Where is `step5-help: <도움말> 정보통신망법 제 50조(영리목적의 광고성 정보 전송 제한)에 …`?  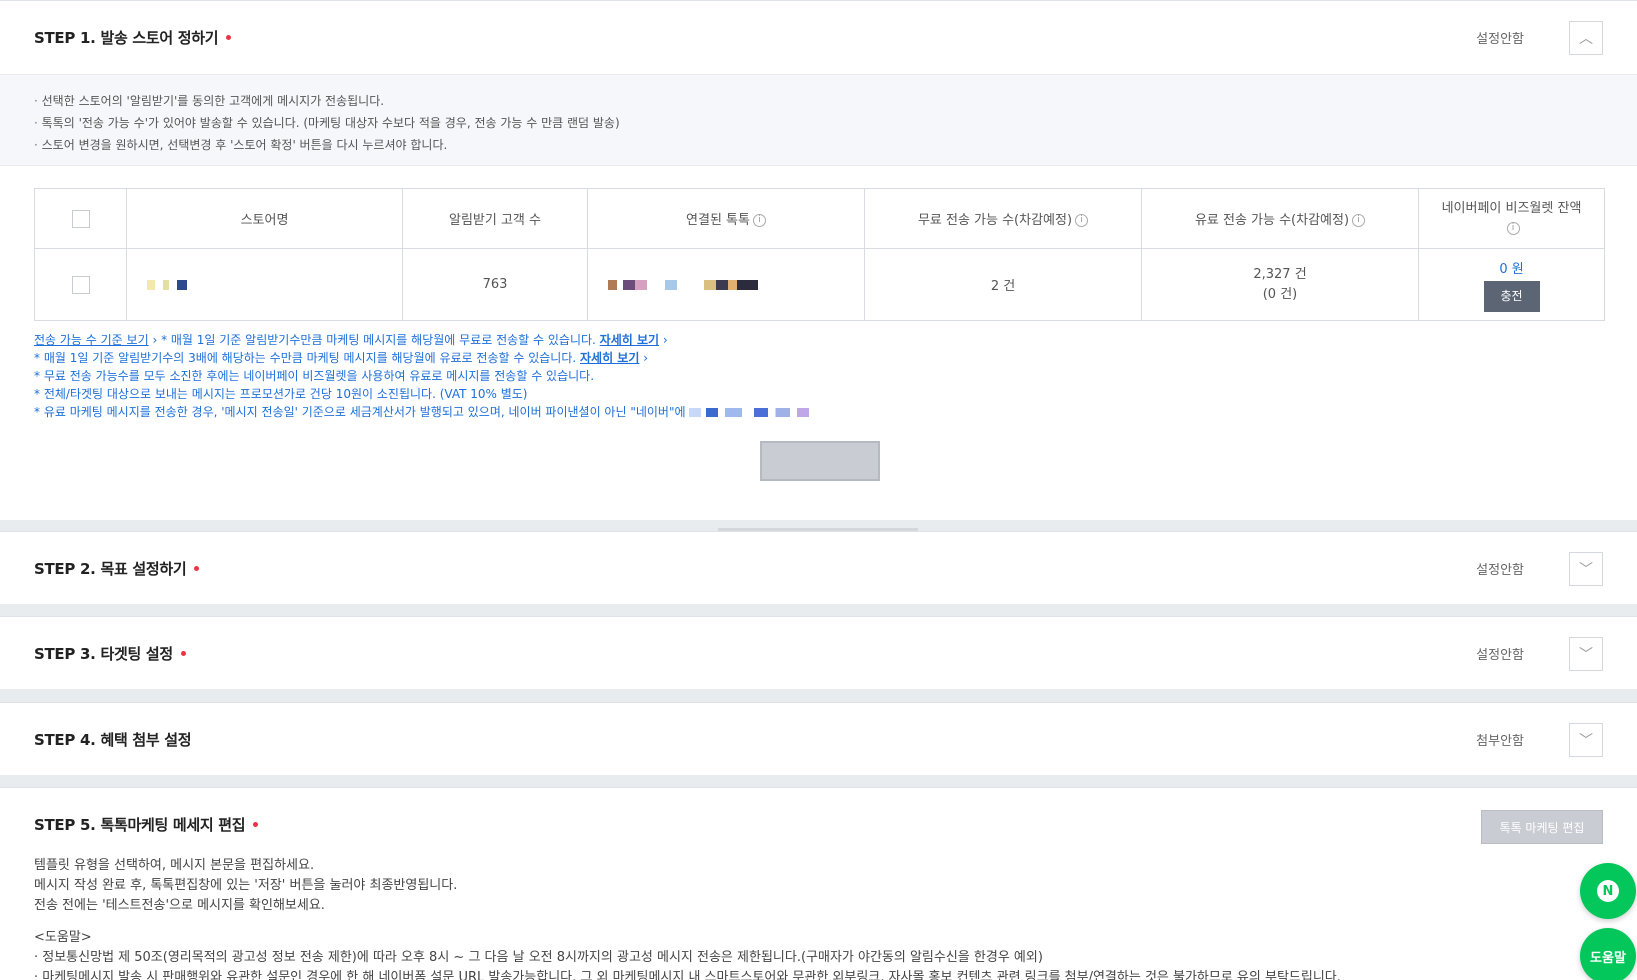 step5-help: <도움말> 정보통신망법 제 50조(영리목적의 광고성 정보 전송 제한)에 … is located at coordinates (687, 954).